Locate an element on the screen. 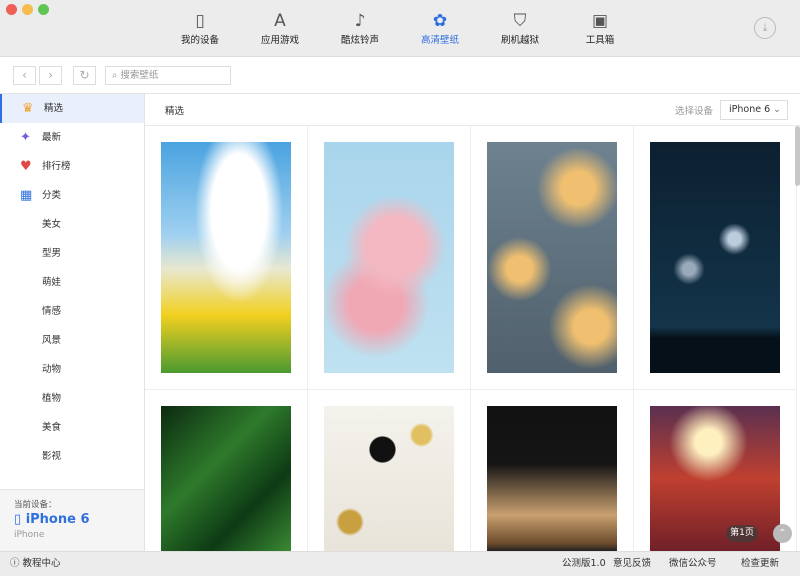  current-device: 当前设备： ▯ iPhone 6 iPhone is located at coordinates (72, 520).